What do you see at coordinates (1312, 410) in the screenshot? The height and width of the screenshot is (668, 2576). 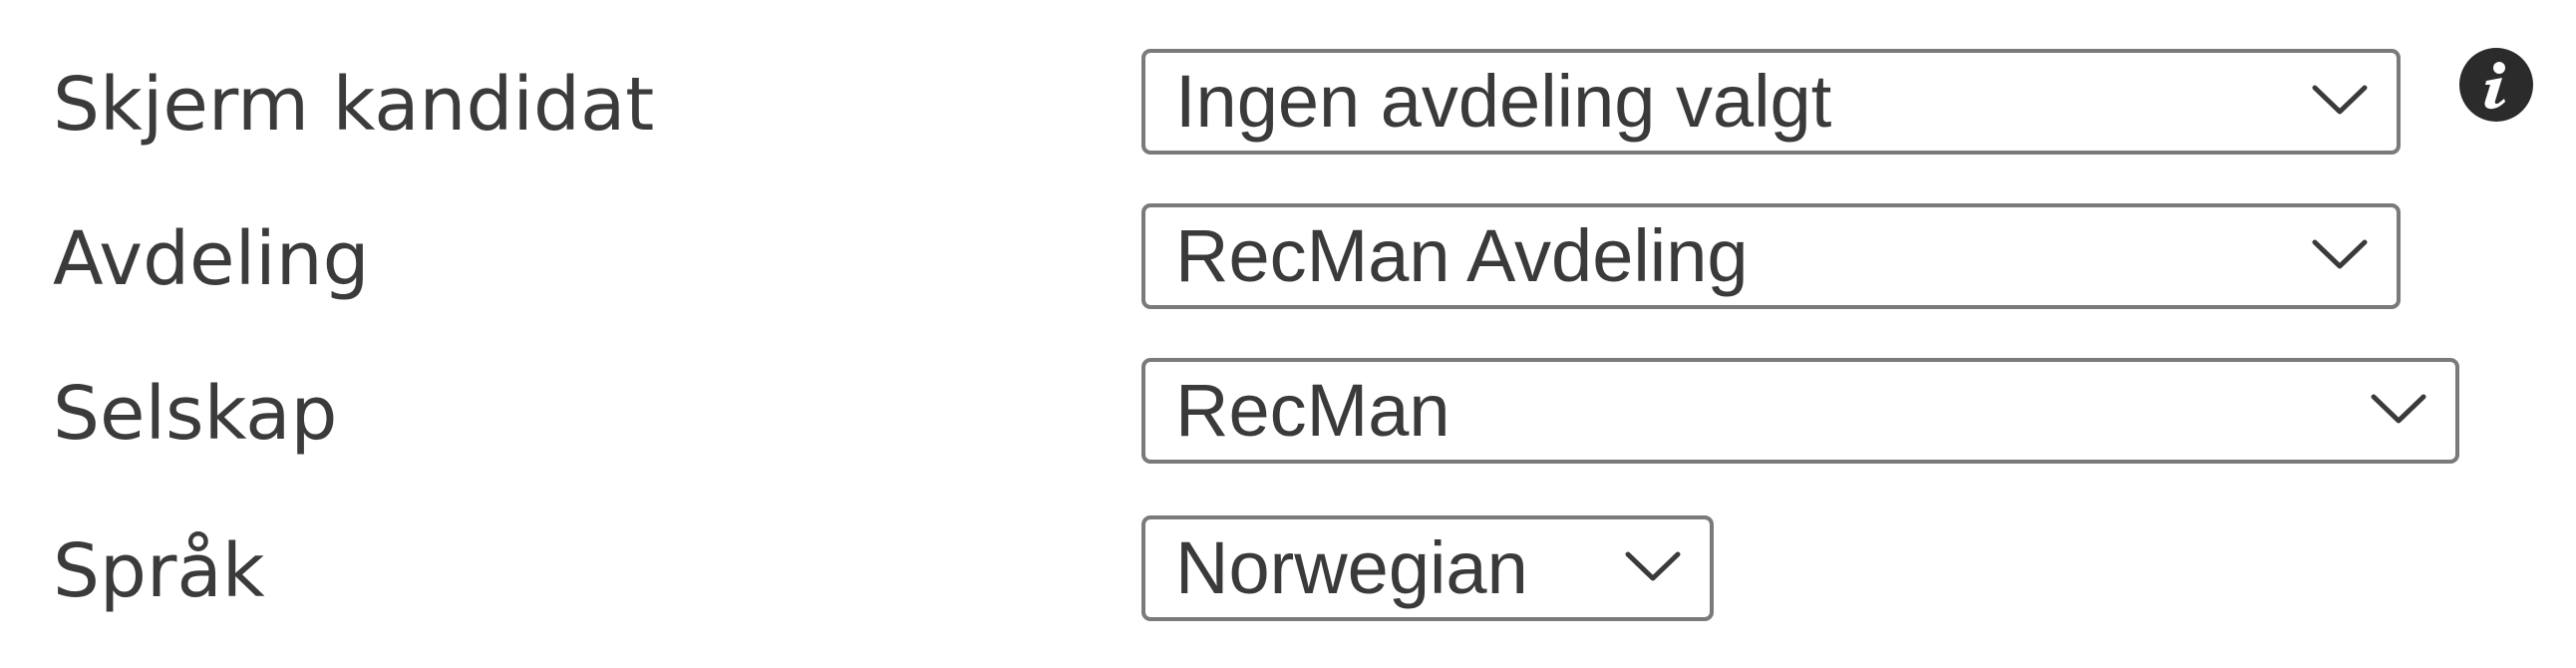 I see `selskap-selected-value: RecMan` at bounding box center [1312, 410].